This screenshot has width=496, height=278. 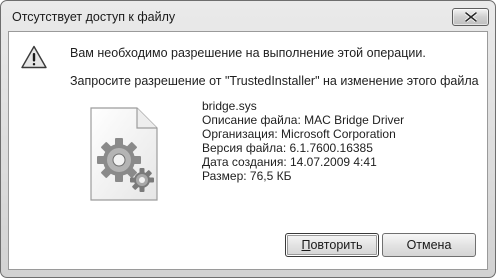 What do you see at coordinates (287, 148) in the screenshot?
I see `file-version: Версия файла: 6.1.7600.16385` at bounding box center [287, 148].